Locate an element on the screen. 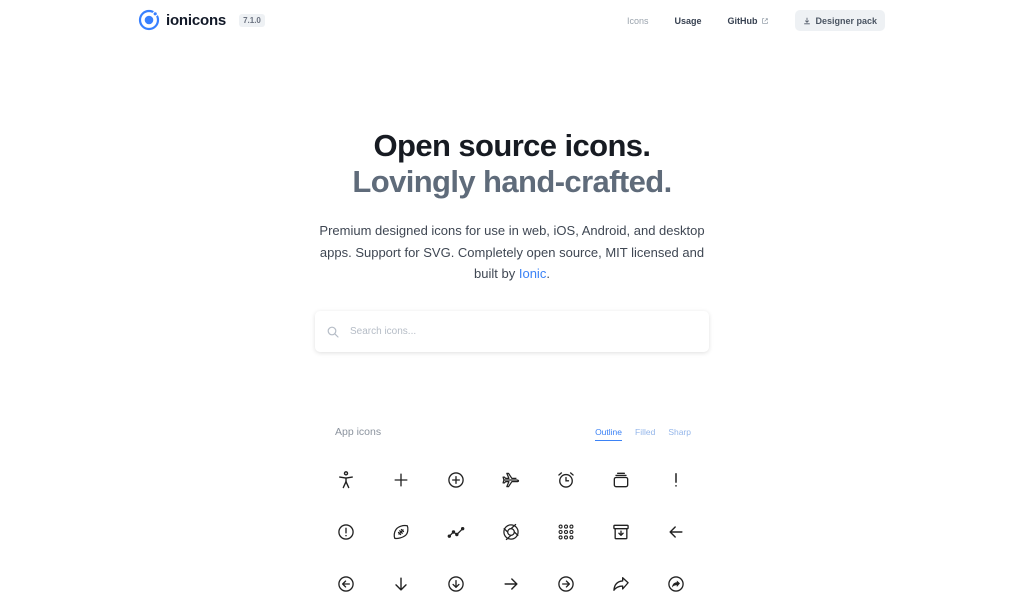  alert-circle-icon is located at coordinates (346, 532).